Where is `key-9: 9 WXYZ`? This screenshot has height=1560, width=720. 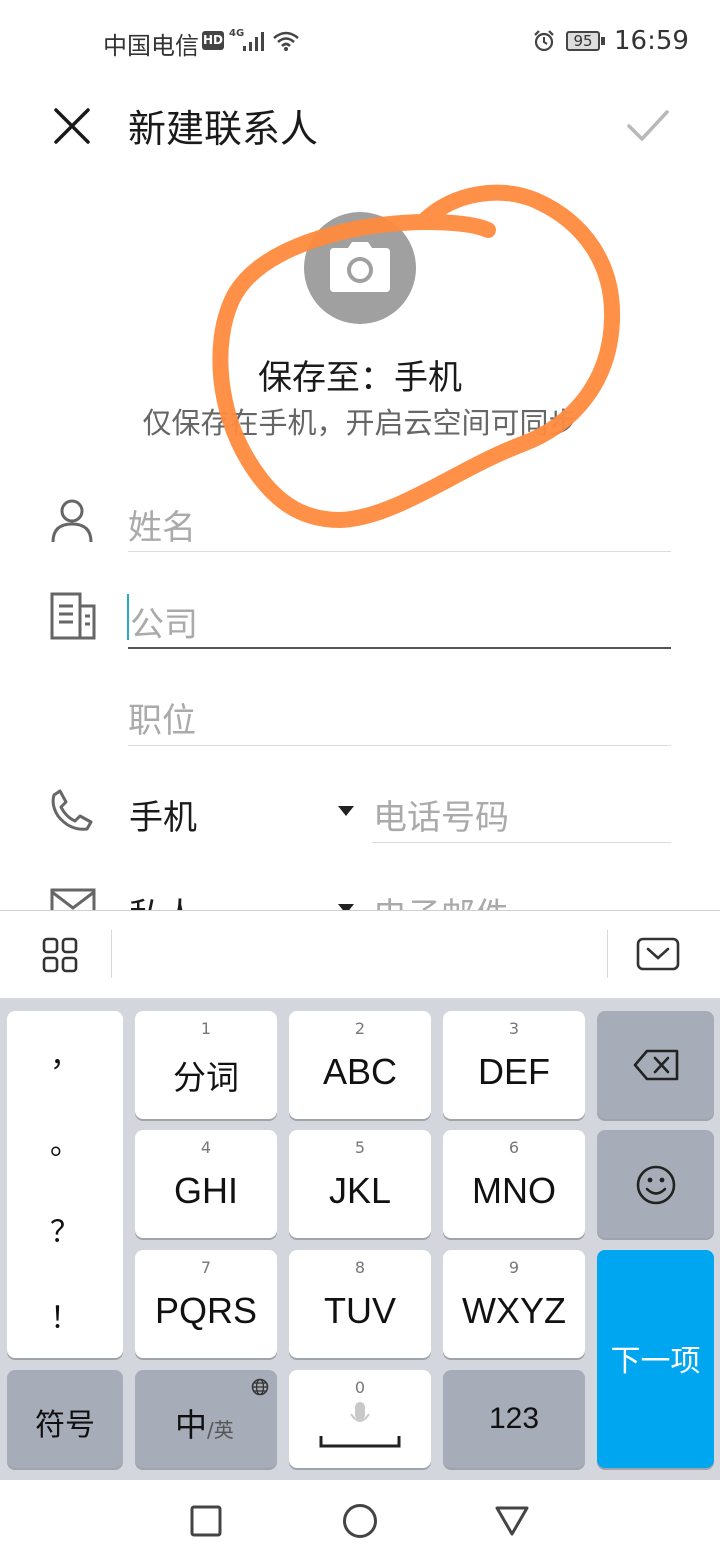 key-9: 9 WXYZ is located at coordinates (514, 1304).